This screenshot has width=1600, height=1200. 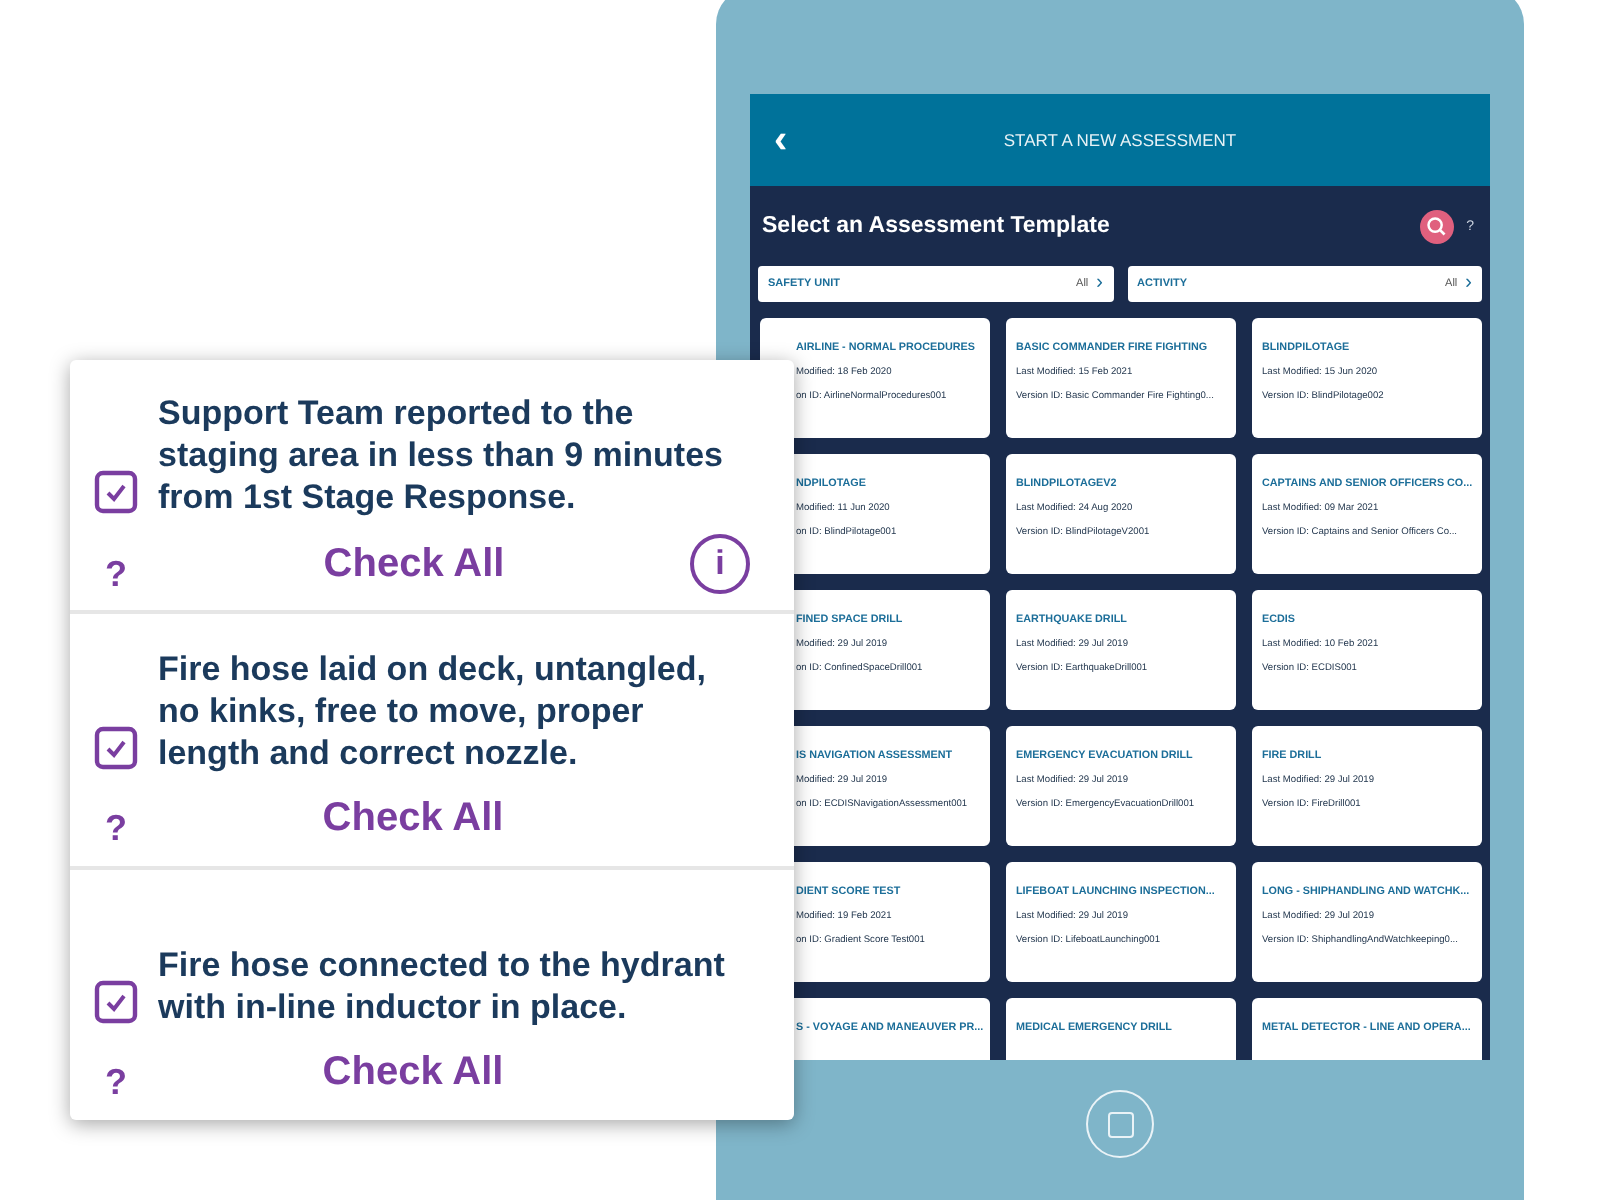 What do you see at coordinates (441, 455) in the screenshot?
I see `checklist-text: Support Team reported to the staging area in less than 9 minutes from 1st Stage Response.` at bounding box center [441, 455].